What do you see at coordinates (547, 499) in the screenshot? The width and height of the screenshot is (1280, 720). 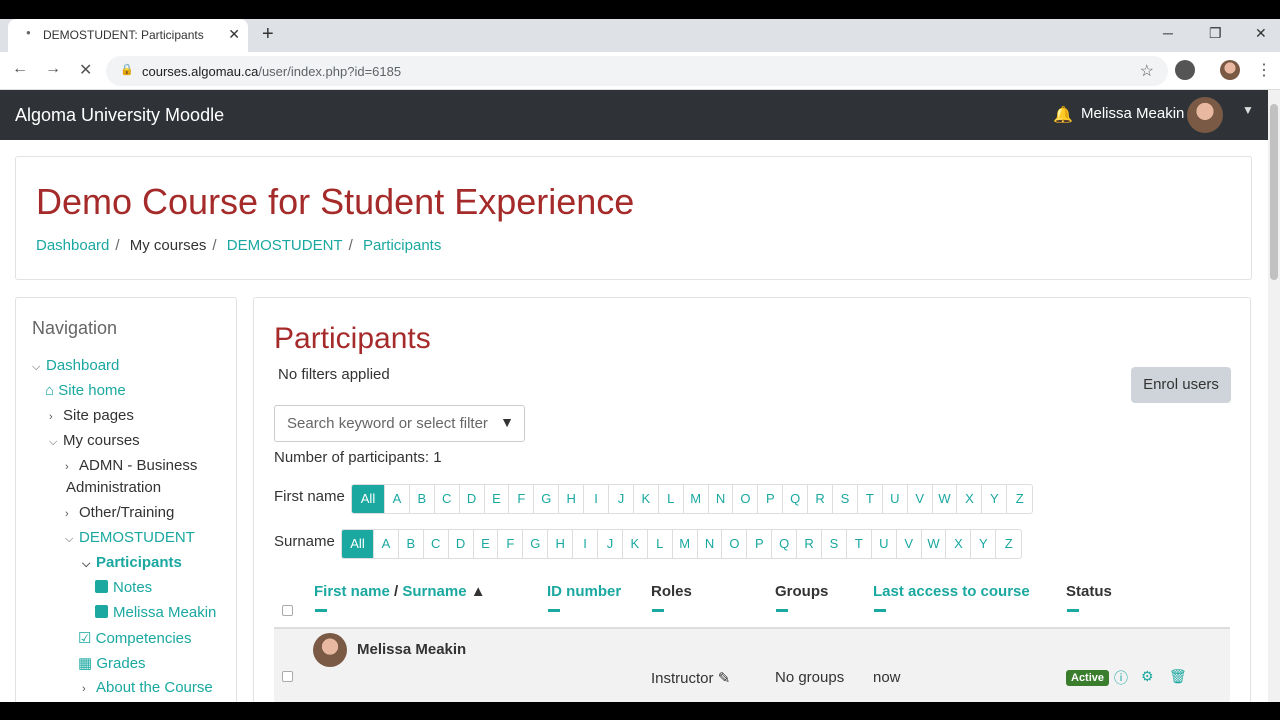 I see `first-name-letter-g: G` at bounding box center [547, 499].